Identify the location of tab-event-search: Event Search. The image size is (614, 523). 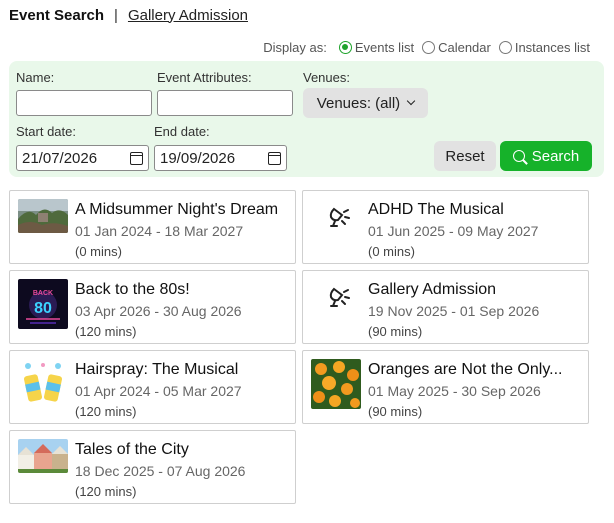
(56, 15).